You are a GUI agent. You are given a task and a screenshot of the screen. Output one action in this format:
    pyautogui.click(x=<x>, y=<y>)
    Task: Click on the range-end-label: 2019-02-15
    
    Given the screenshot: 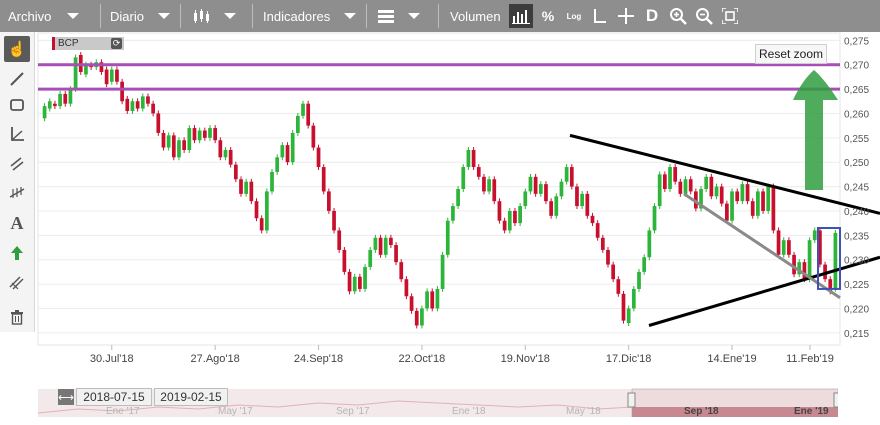 What is the action you would take?
    pyautogui.click(x=191, y=397)
    